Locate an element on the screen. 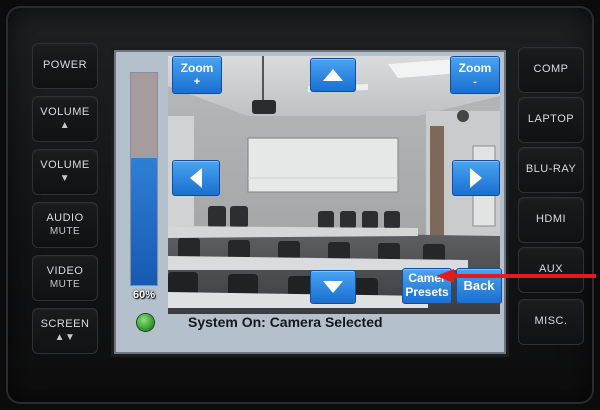 The image size is (600, 410). blu-ray-button: BLU-RAY is located at coordinates (551, 170).